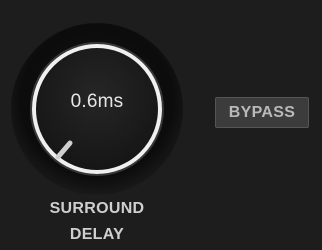 The width and height of the screenshot is (322, 250). Describe the element at coordinates (97, 208) in the screenshot. I see `knob-label-line1: SURROUND` at that location.